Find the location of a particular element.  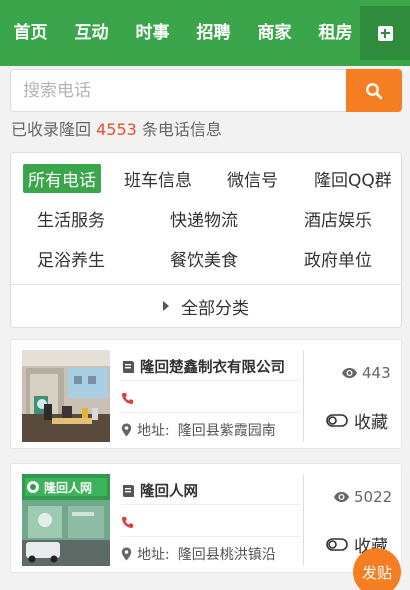

all-categories-button: 全部分类 is located at coordinates (206, 306).